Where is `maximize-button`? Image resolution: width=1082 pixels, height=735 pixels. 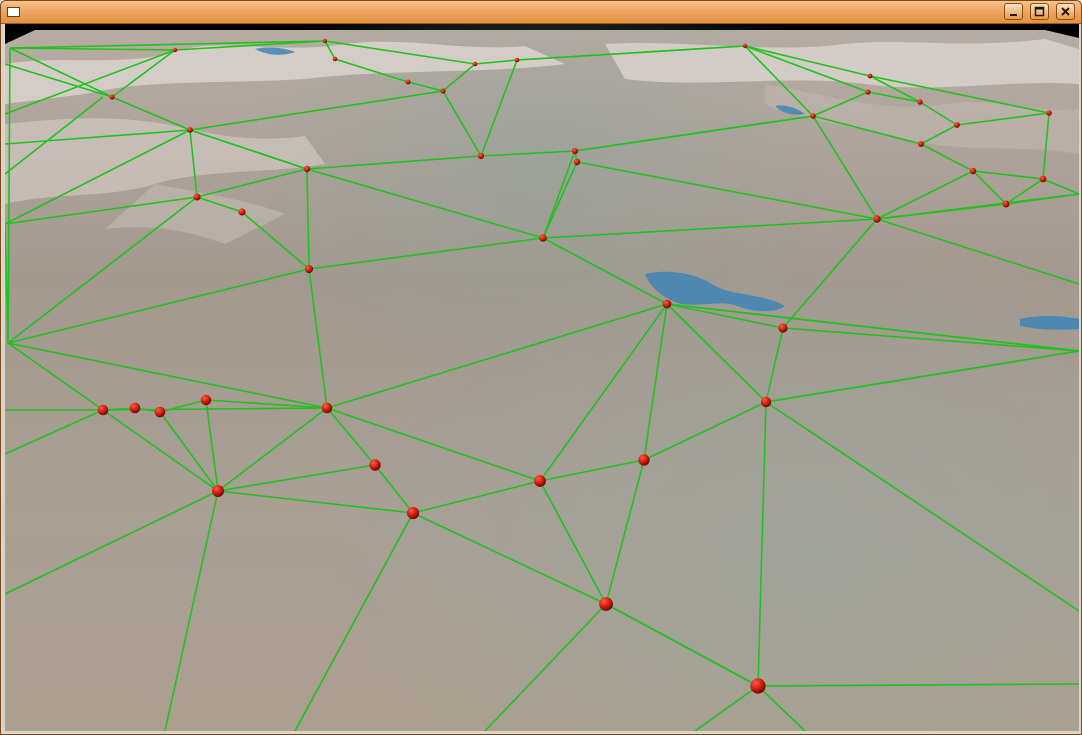
maximize-button is located at coordinates (1039, 11).